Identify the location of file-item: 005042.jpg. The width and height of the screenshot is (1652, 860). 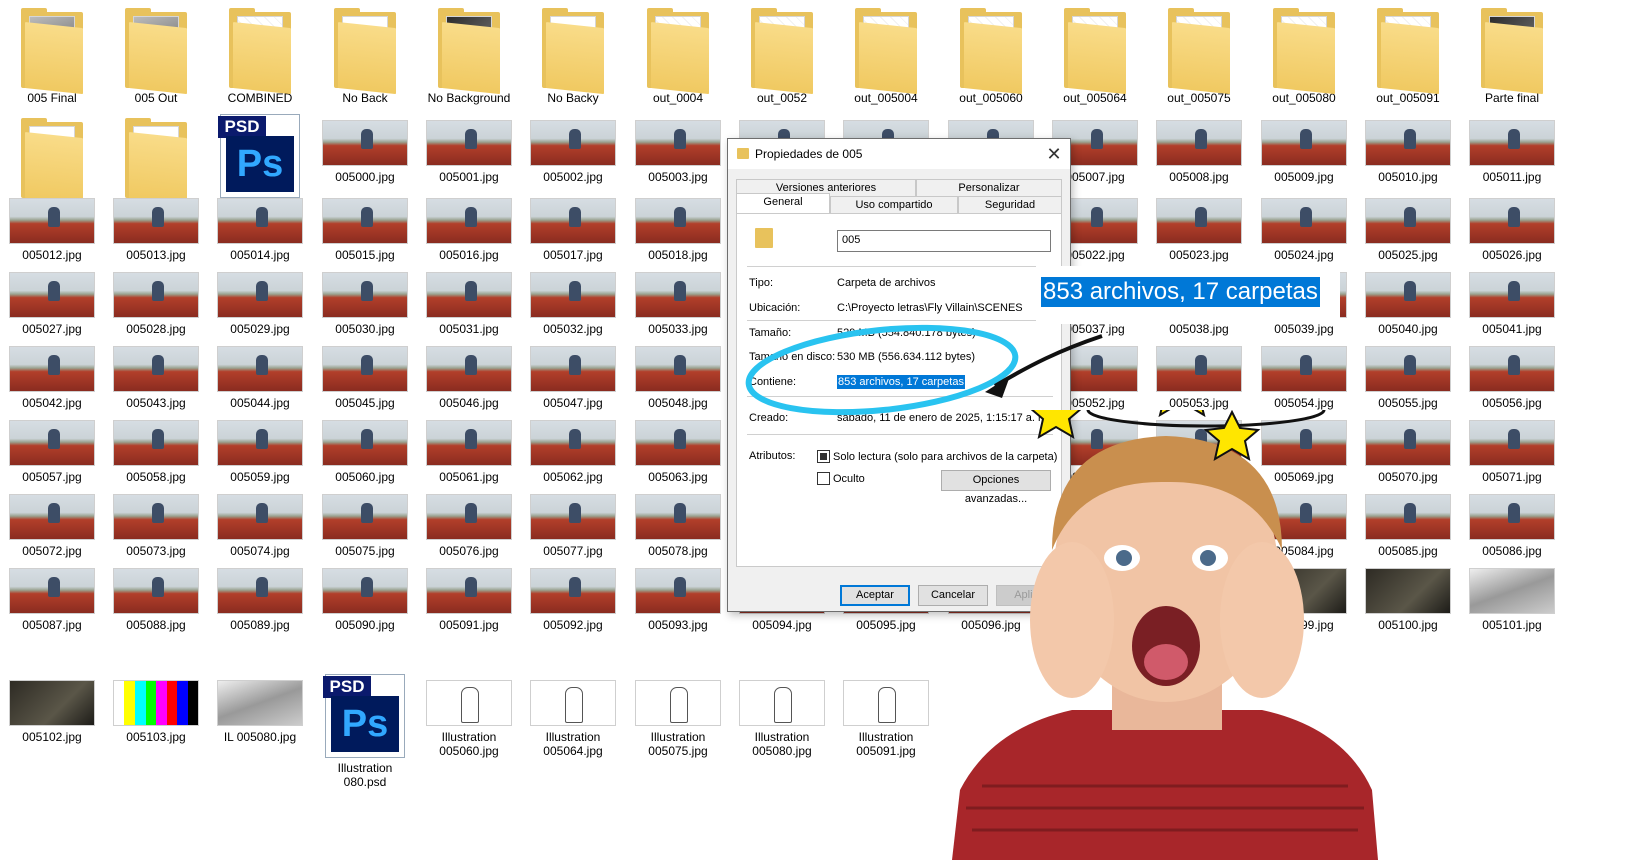
(52, 373).